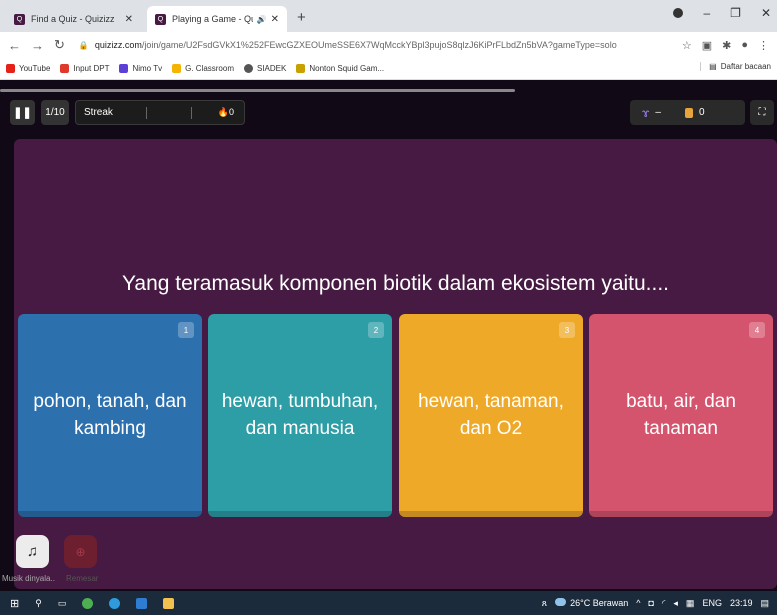 The width and height of the screenshot is (777, 615). Describe the element at coordinates (707, 45) in the screenshot. I see `extension-icon: ▣` at that location.